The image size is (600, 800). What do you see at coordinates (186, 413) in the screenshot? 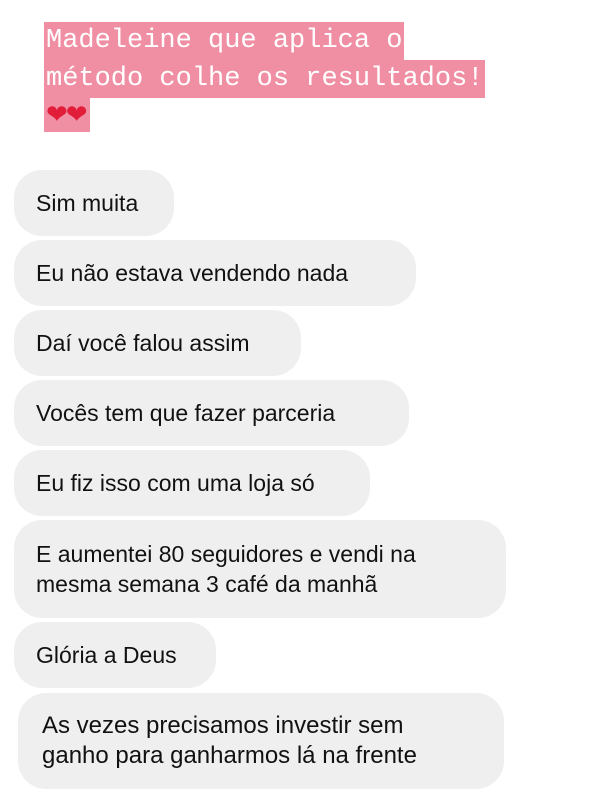
I see `message-text: Vocês tem que fazer parceria` at bounding box center [186, 413].